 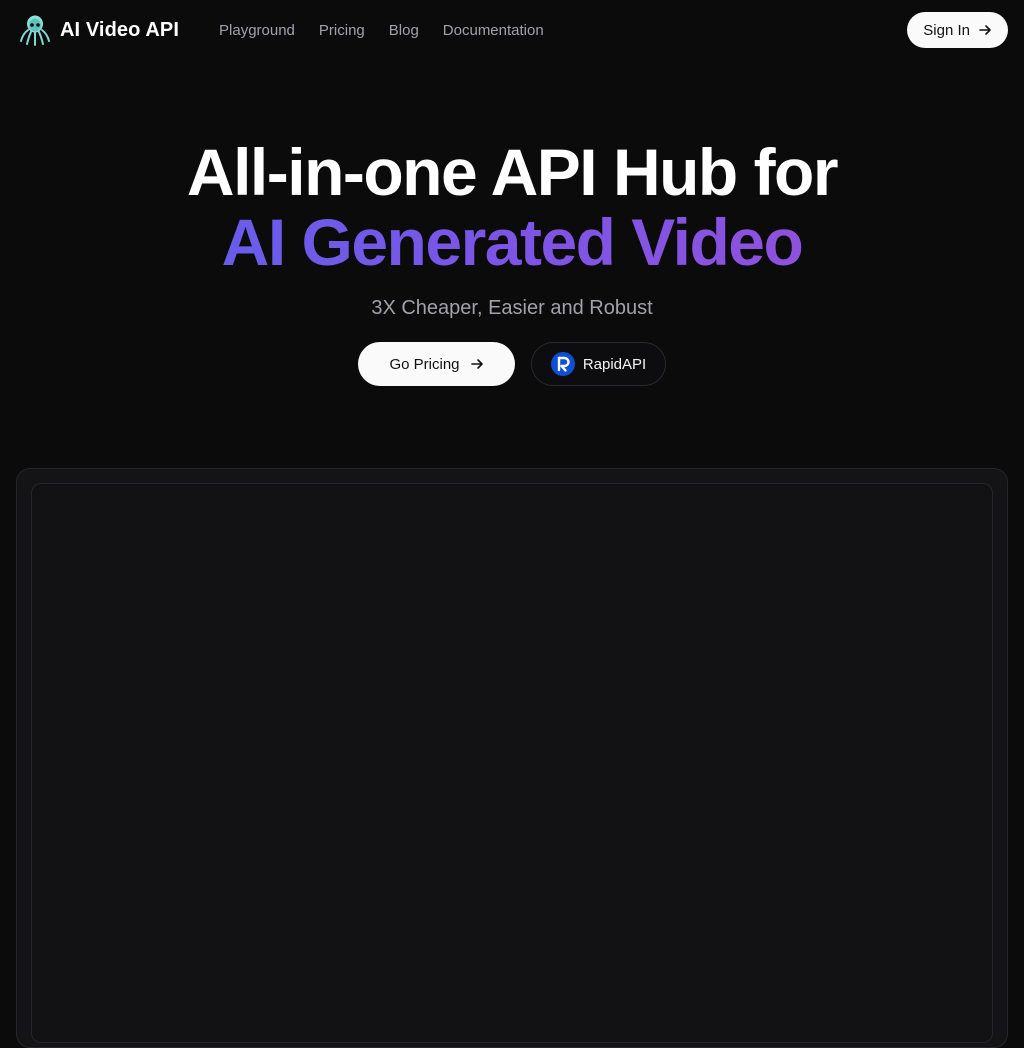 I want to click on nav-links: Playground Pricing Blog Documentation, so click(x=381, y=30).